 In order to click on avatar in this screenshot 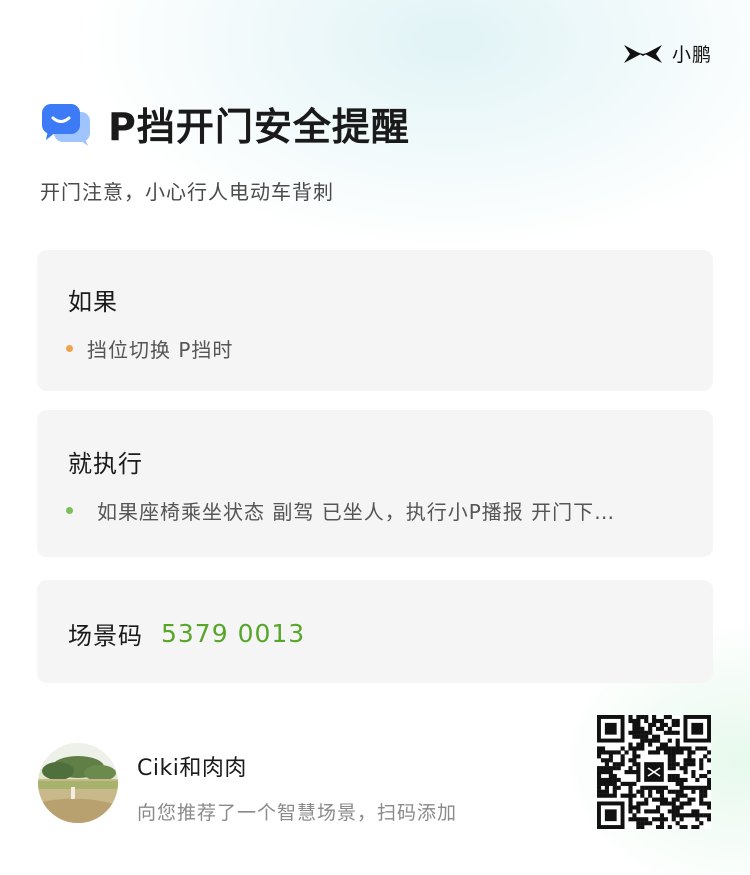, I will do `click(78, 783)`.